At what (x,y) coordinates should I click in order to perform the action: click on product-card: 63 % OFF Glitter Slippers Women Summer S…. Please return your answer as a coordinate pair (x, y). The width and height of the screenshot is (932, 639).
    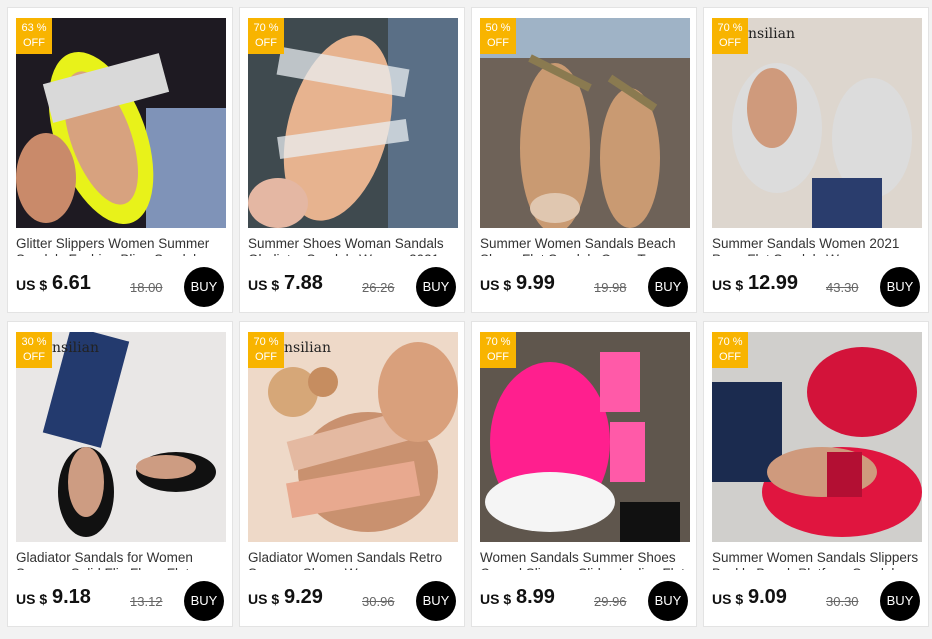
    Looking at the image, I should click on (120, 160).